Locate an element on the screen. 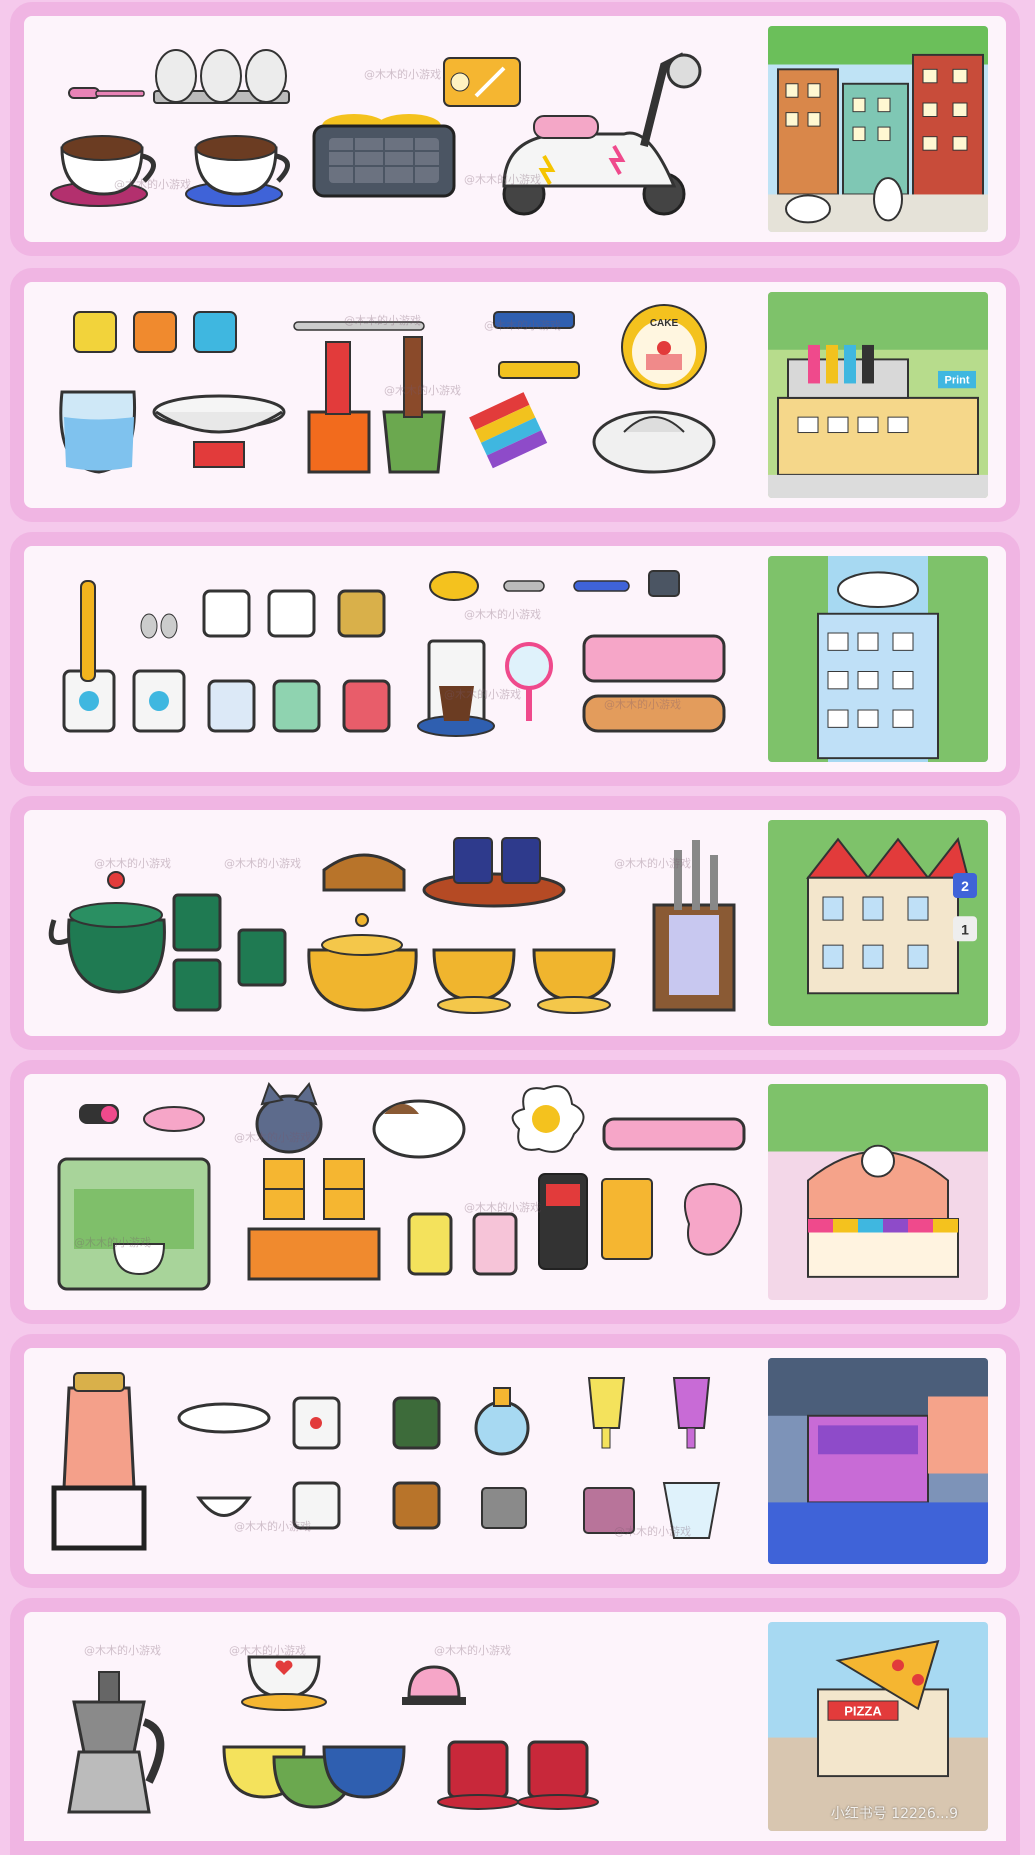 The width and height of the screenshot is (1035, 1855). scene-villa: 2 1 is located at coordinates (878, 923).